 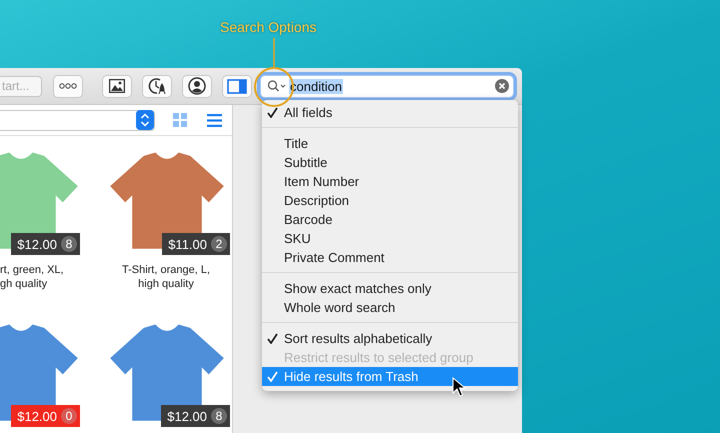 I want to click on annotation-label: Search Options, so click(x=268, y=27).